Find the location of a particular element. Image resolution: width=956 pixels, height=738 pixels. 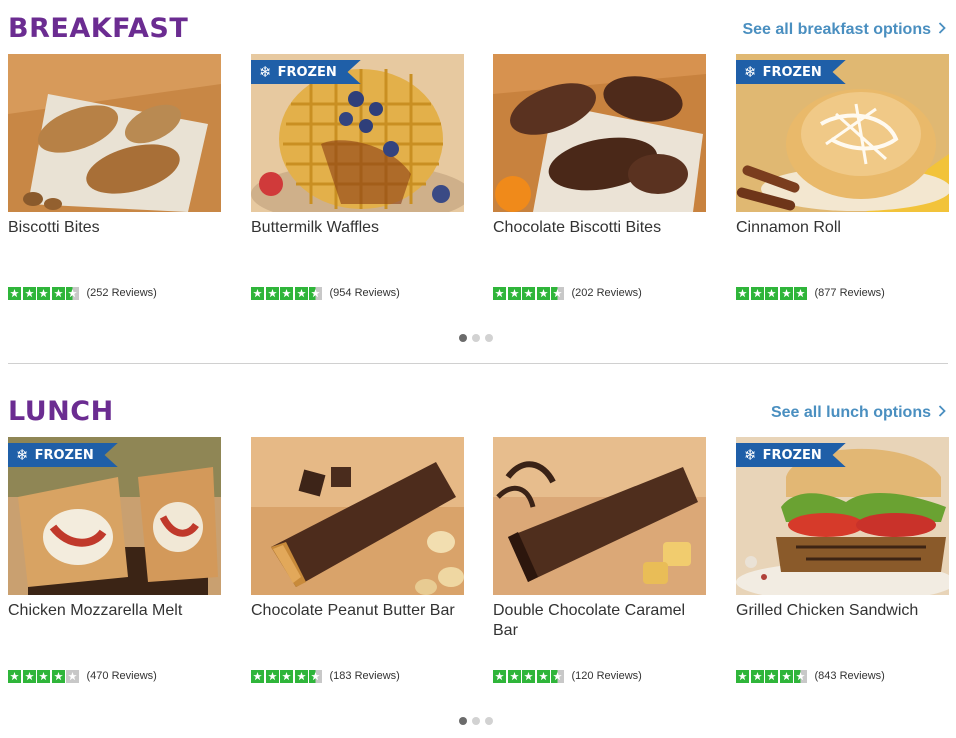

product-card-biscotti-bites: Biscotti Bites (252 Reviews) is located at coordinates (114, 177).